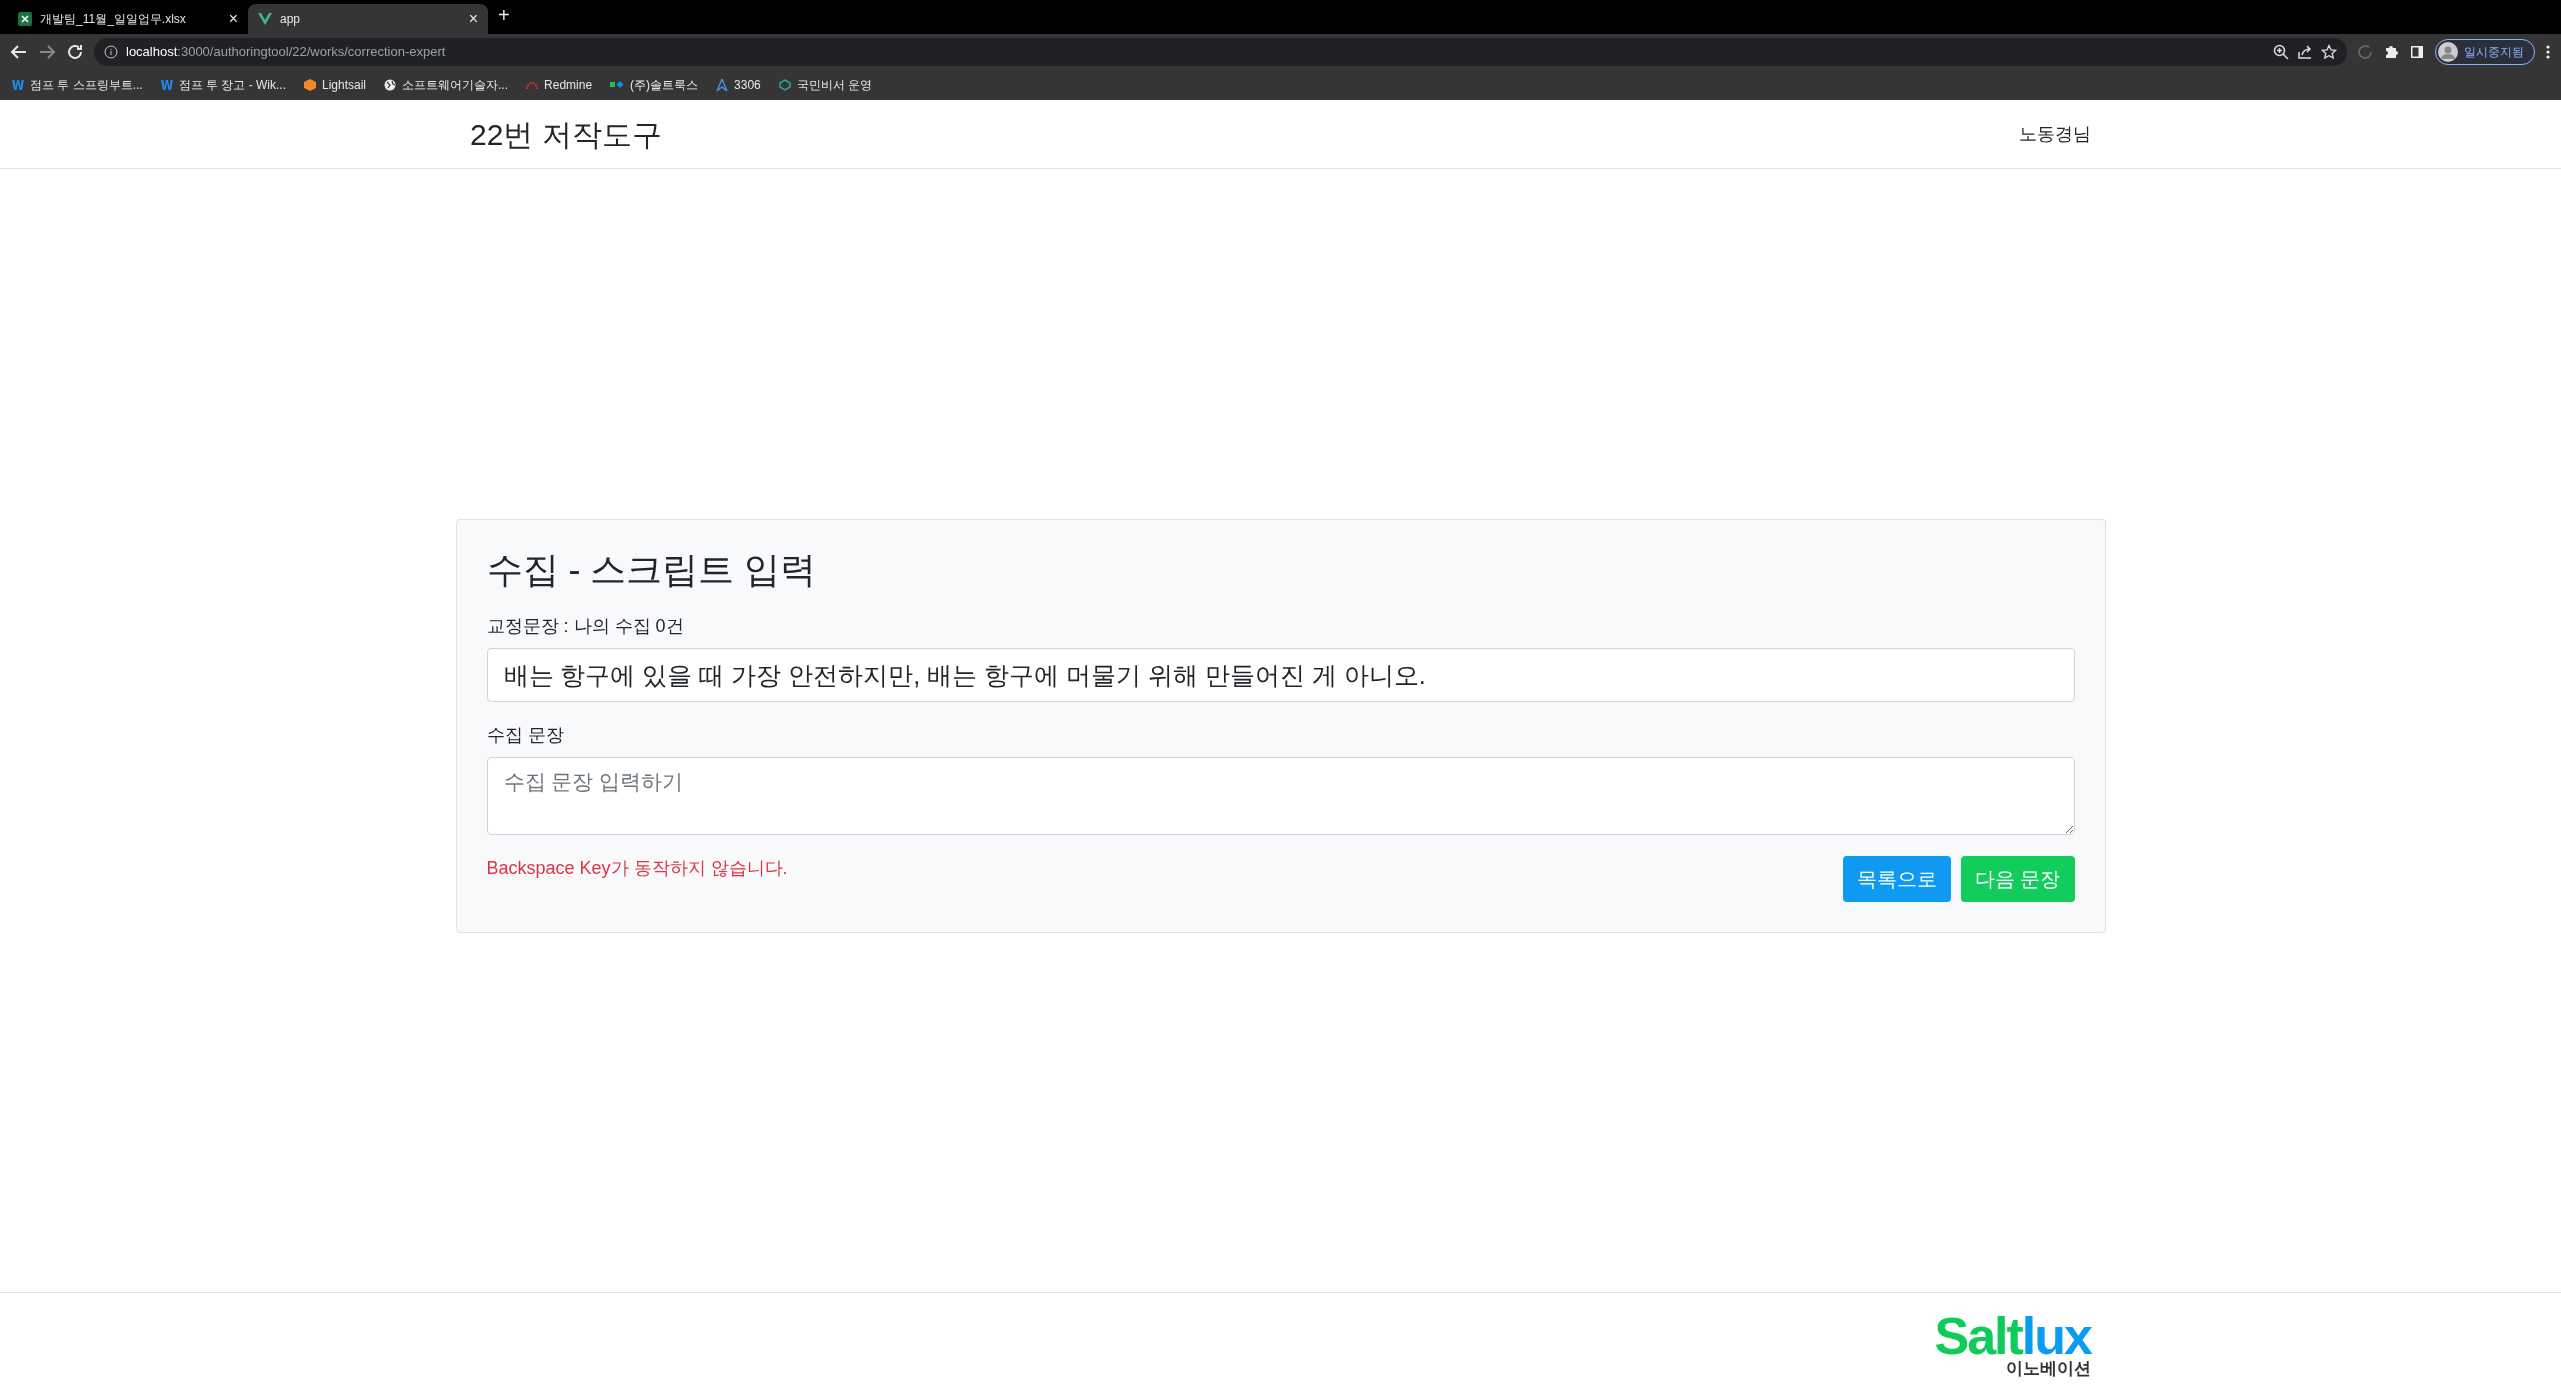 Image resolution: width=2561 pixels, height=1393 pixels. What do you see at coordinates (2417, 52) in the screenshot?
I see `side-panel-icon` at bounding box center [2417, 52].